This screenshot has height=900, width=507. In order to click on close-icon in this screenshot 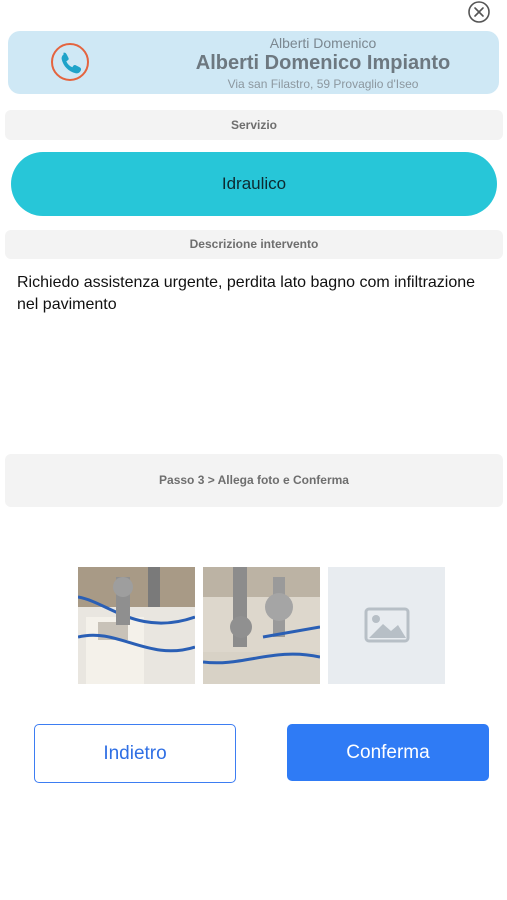, I will do `click(479, 12)`.